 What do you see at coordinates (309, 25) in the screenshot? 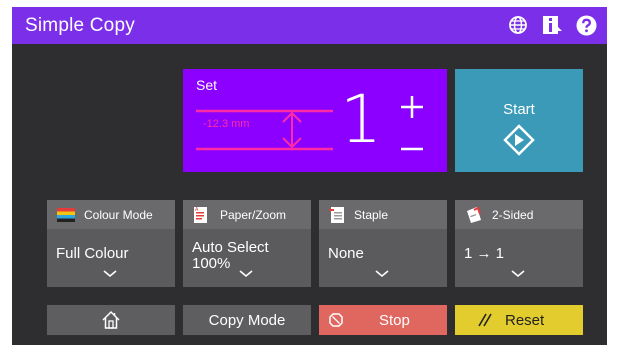
I see `title-bar: Simple Copy` at bounding box center [309, 25].